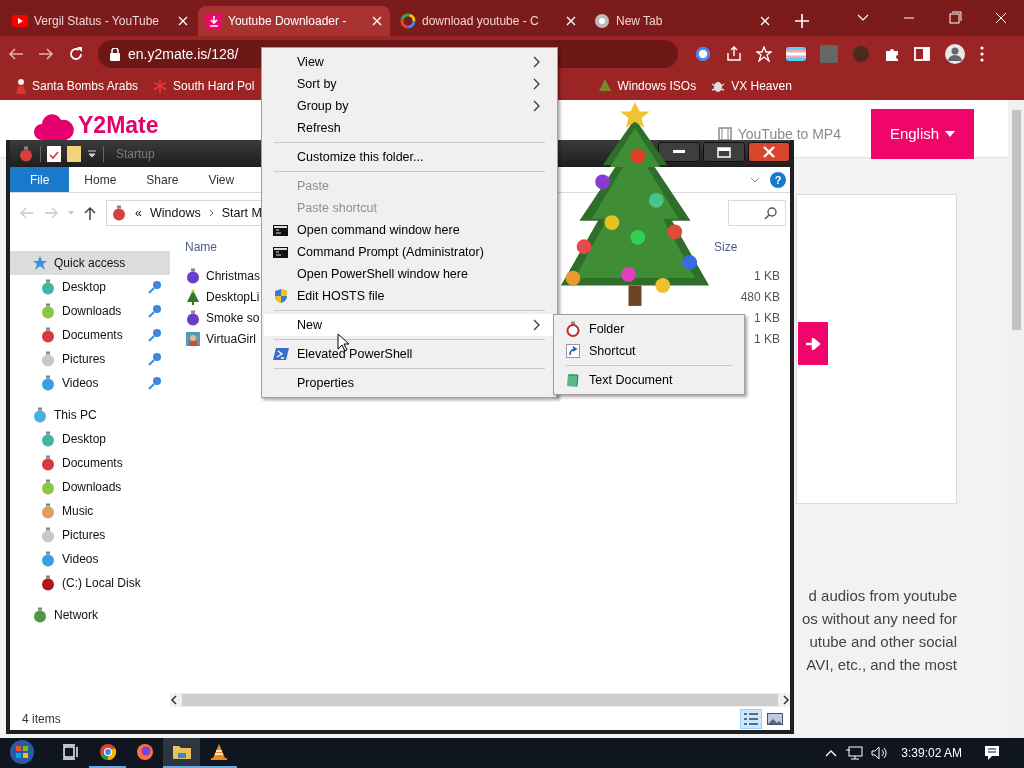  What do you see at coordinates (922, 133) in the screenshot?
I see `language-button: English` at bounding box center [922, 133].